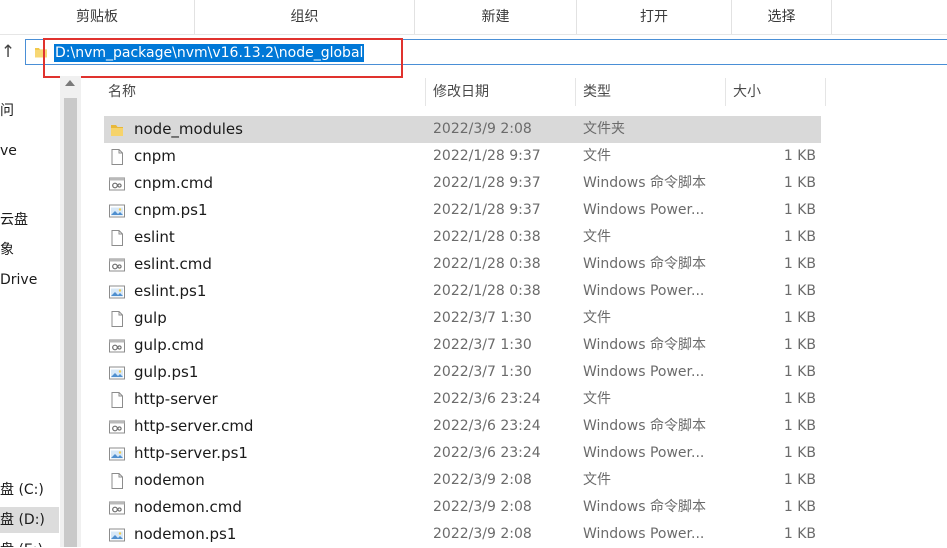 The width and height of the screenshot is (947, 548). I want to click on file-name: node_modules, so click(188, 129).